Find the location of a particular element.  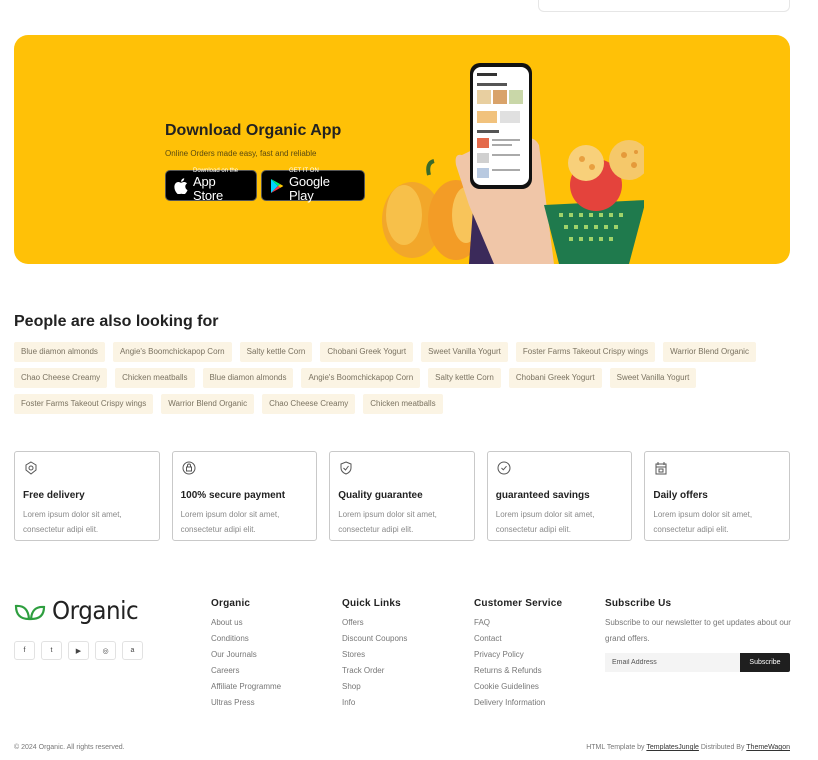

subscribe-title: Subscribe Us is located at coordinates (638, 603).